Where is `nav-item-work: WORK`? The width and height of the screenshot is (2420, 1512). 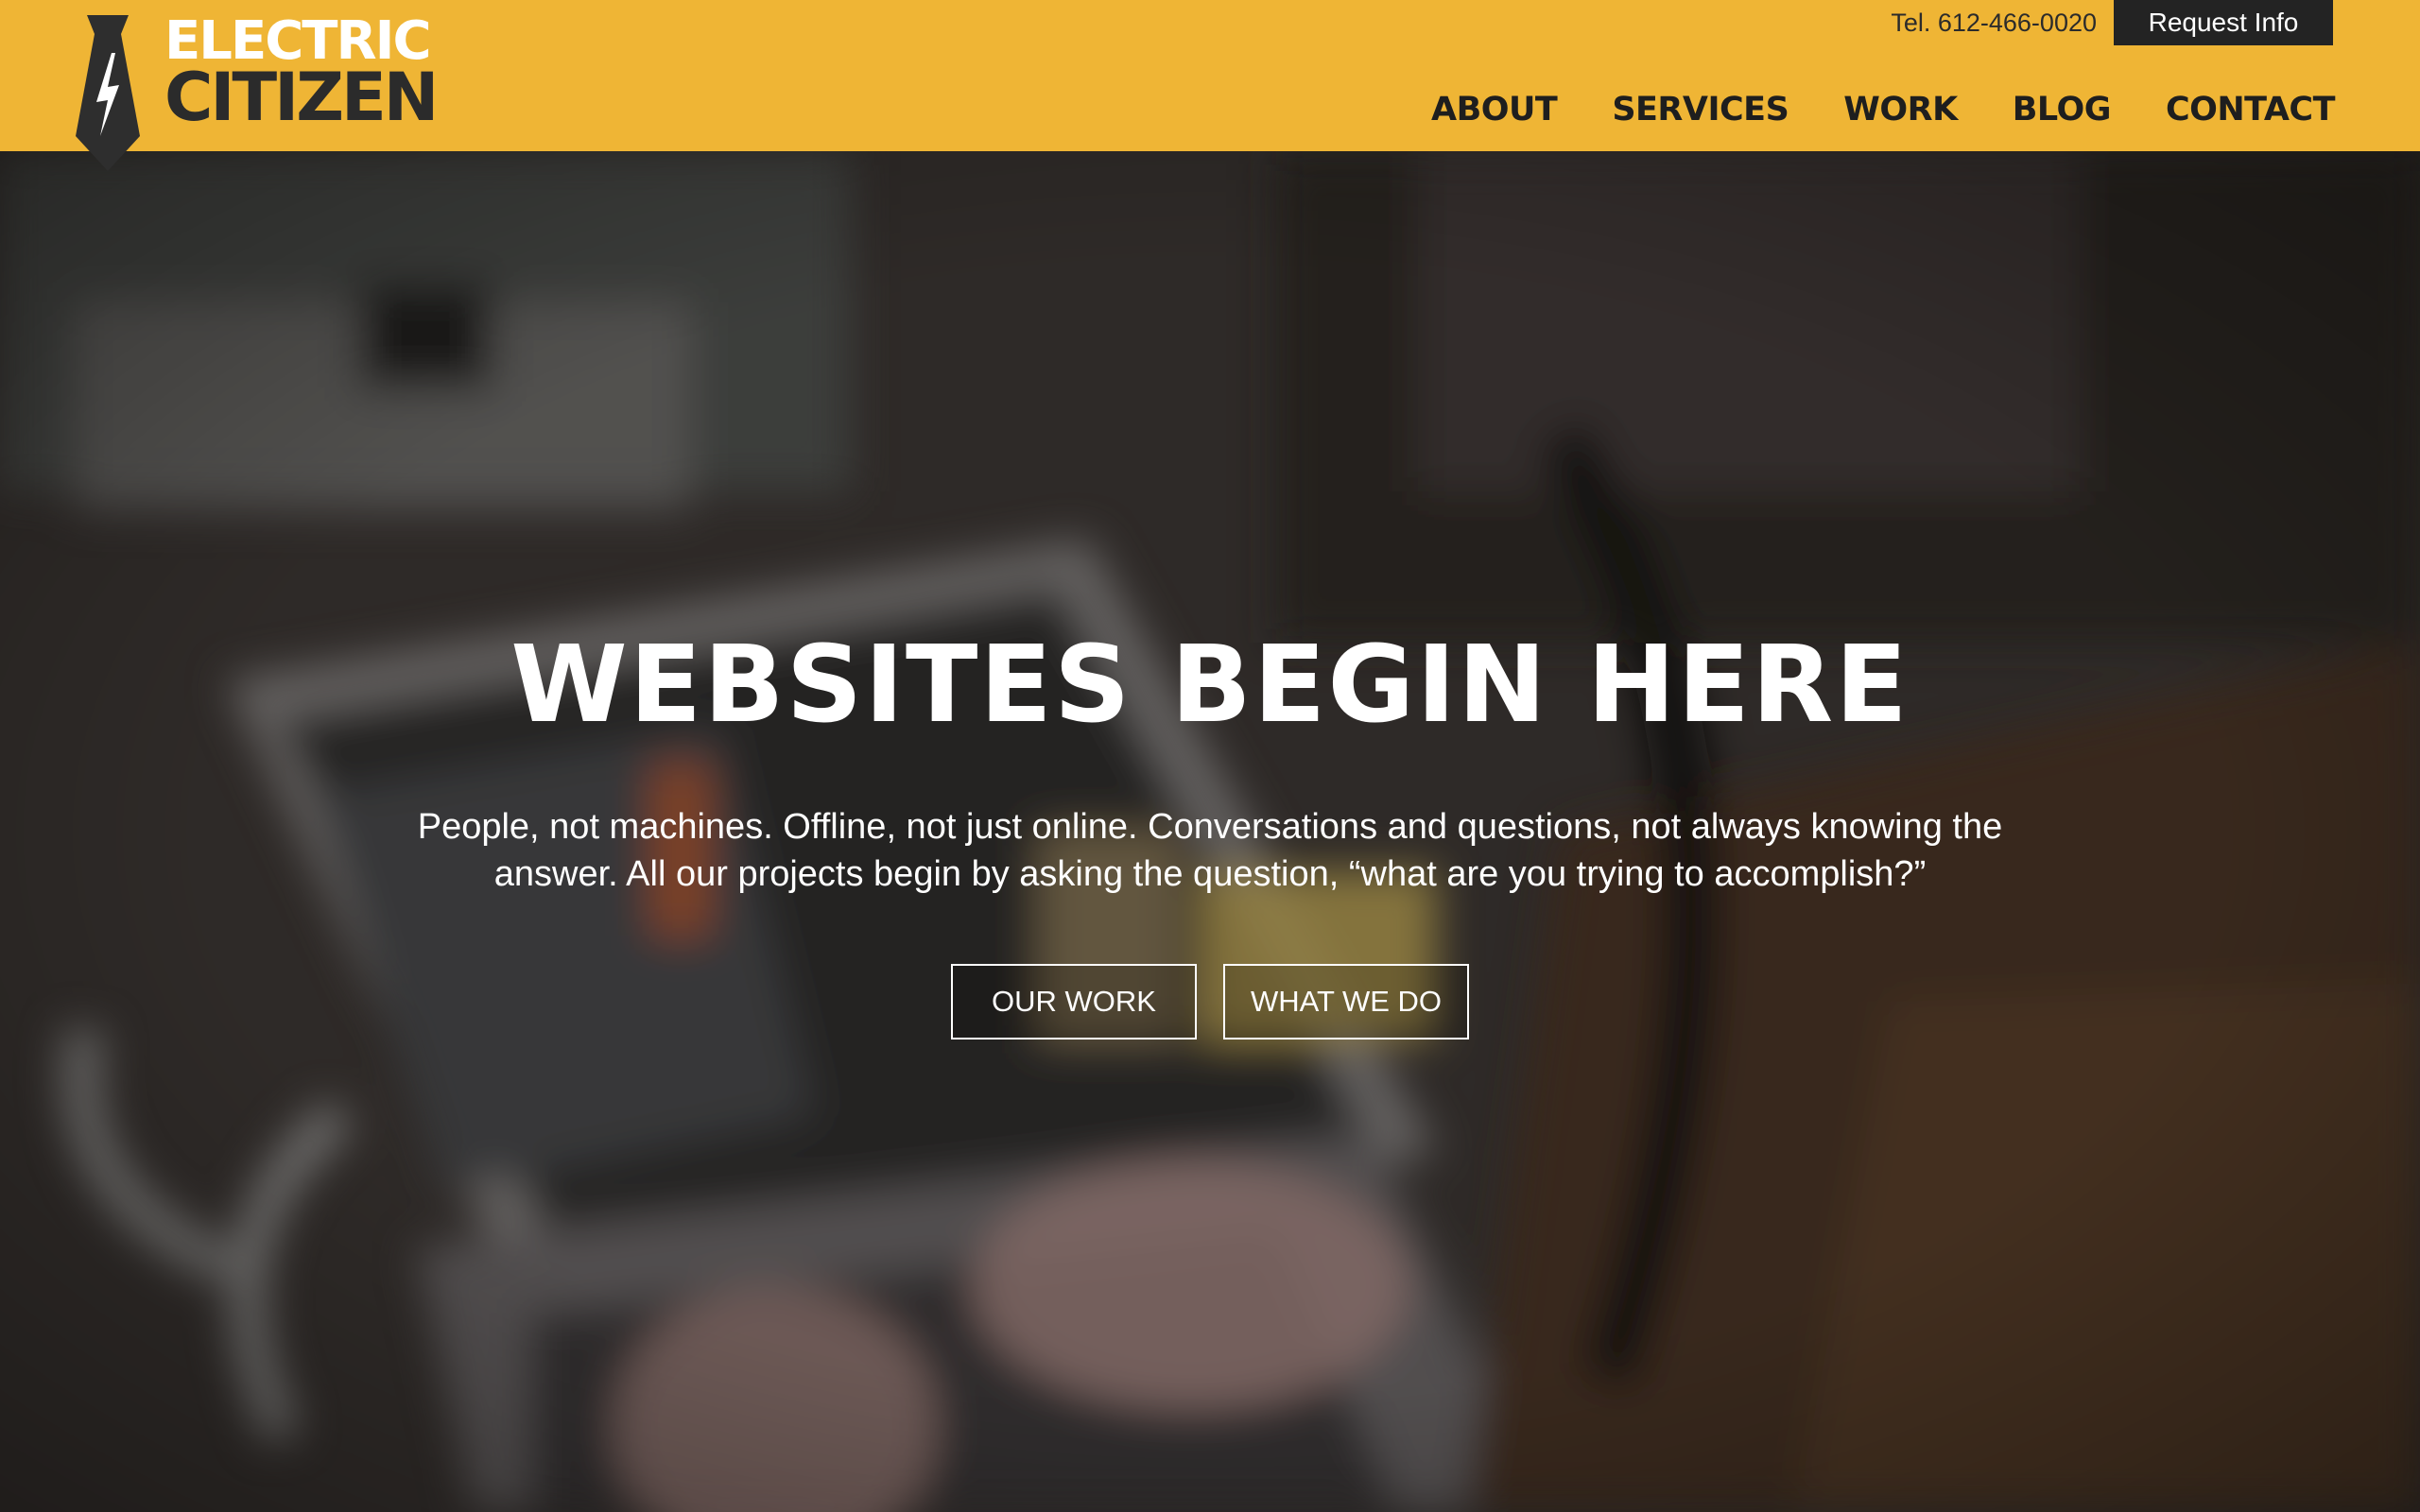
nav-item-work: WORK is located at coordinates (1900, 110).